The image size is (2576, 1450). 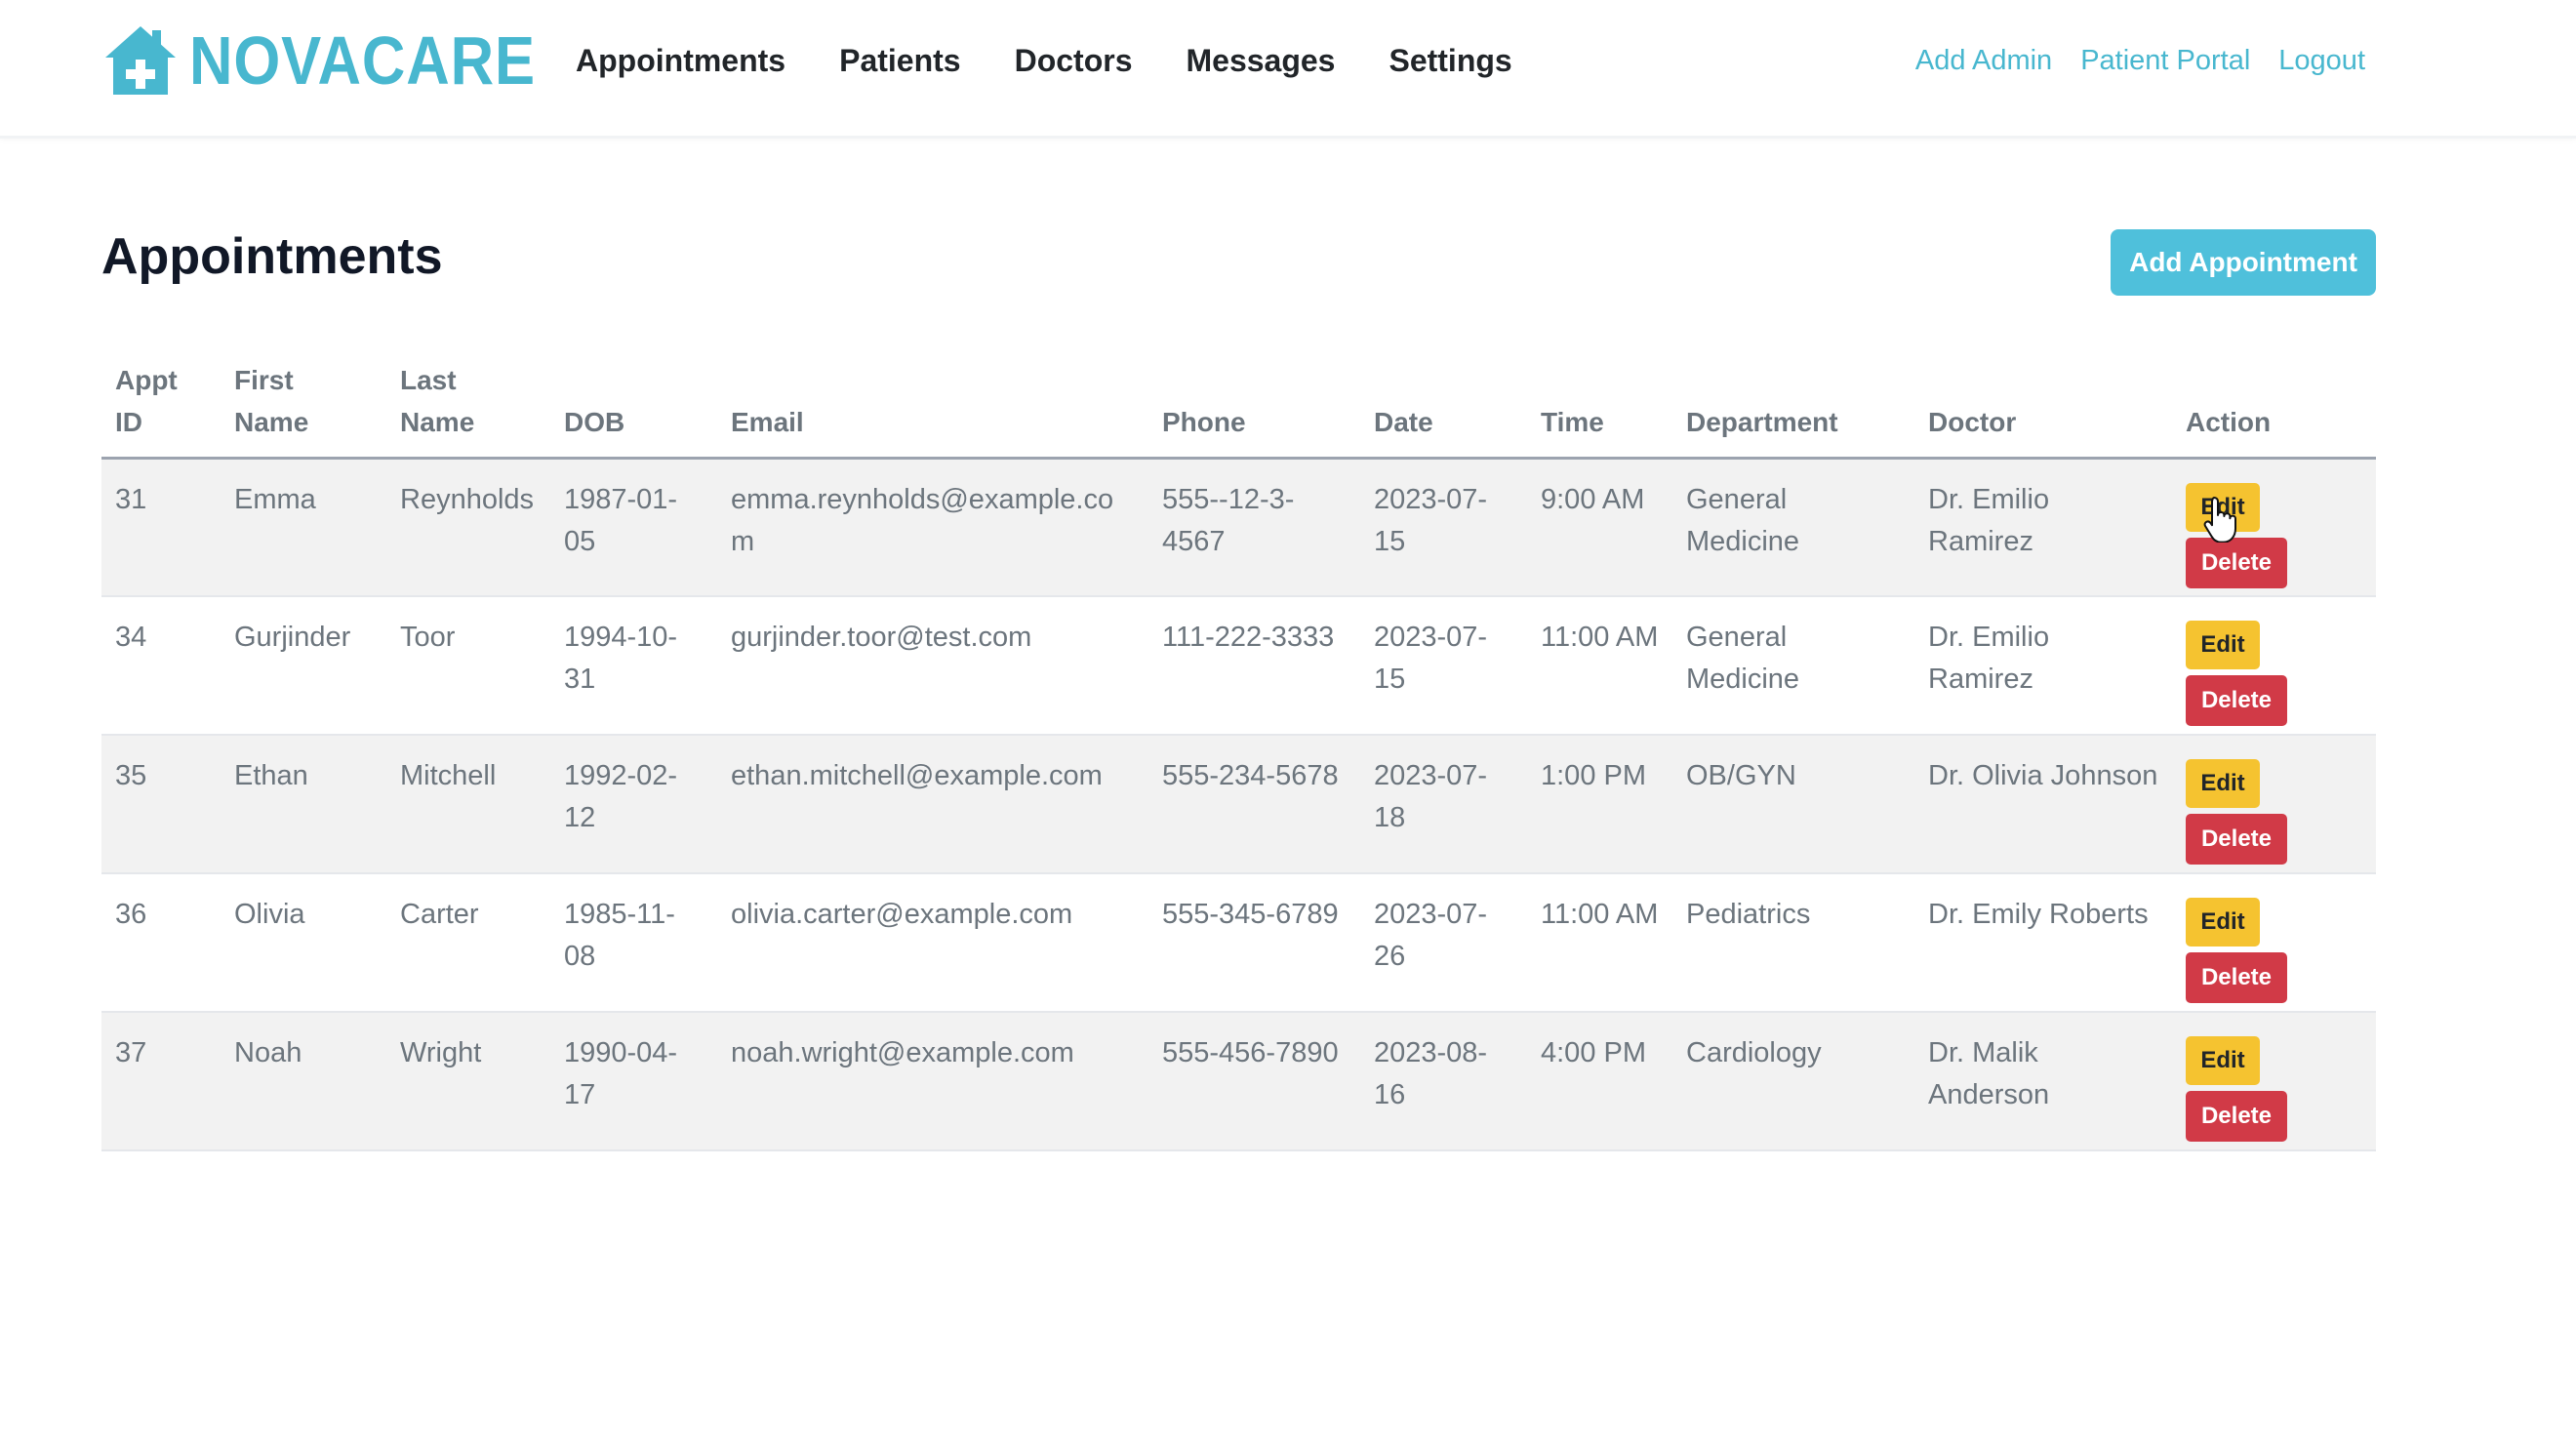 I want to click on account-links: Add Admin Patient Portal Logout, so click(x=2126, y=60).